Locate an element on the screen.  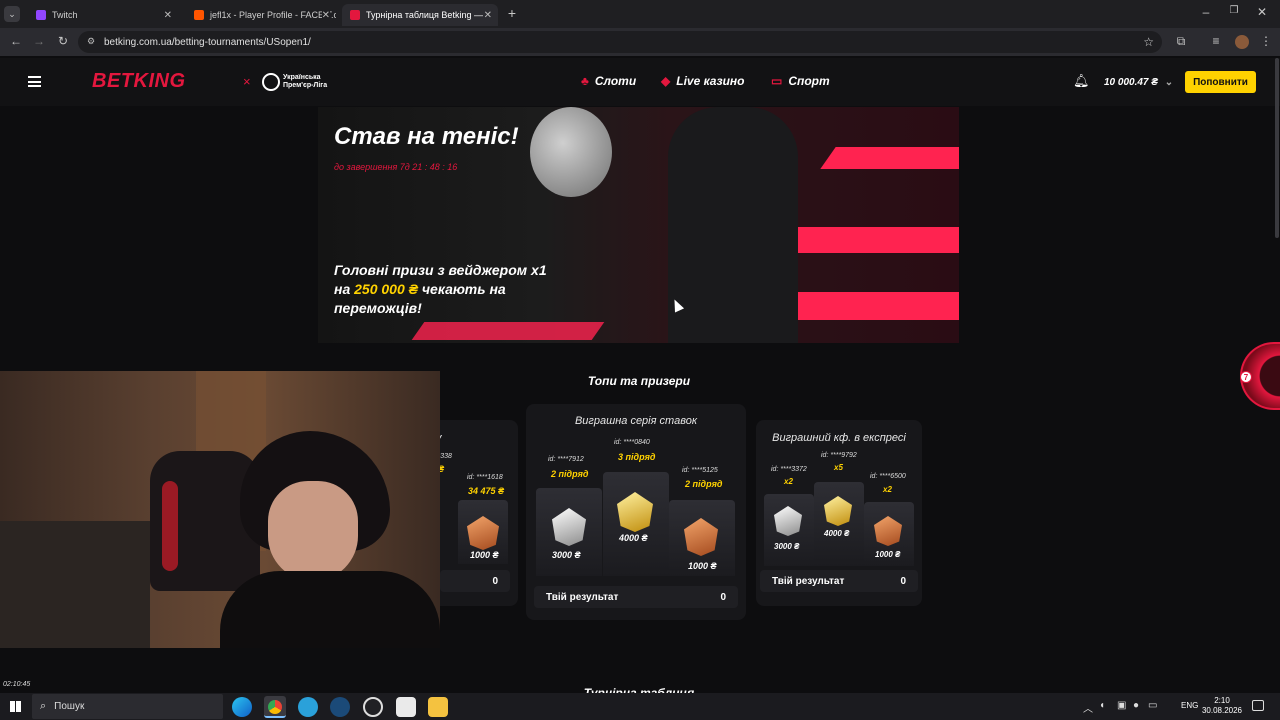
restore-window-icon: ❐ is located at coordinates (1234, 10).